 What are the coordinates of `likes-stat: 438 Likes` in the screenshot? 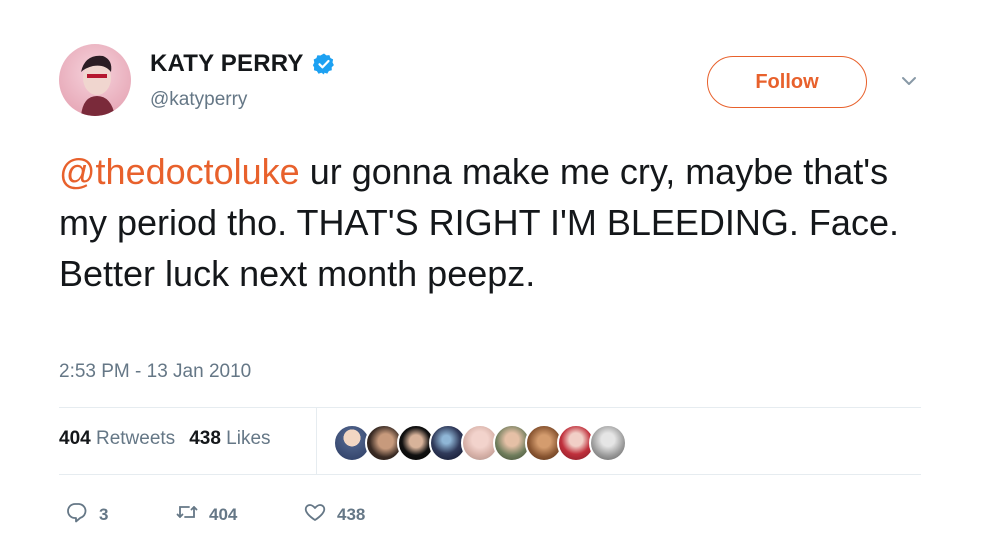 It's located at (229, 439).